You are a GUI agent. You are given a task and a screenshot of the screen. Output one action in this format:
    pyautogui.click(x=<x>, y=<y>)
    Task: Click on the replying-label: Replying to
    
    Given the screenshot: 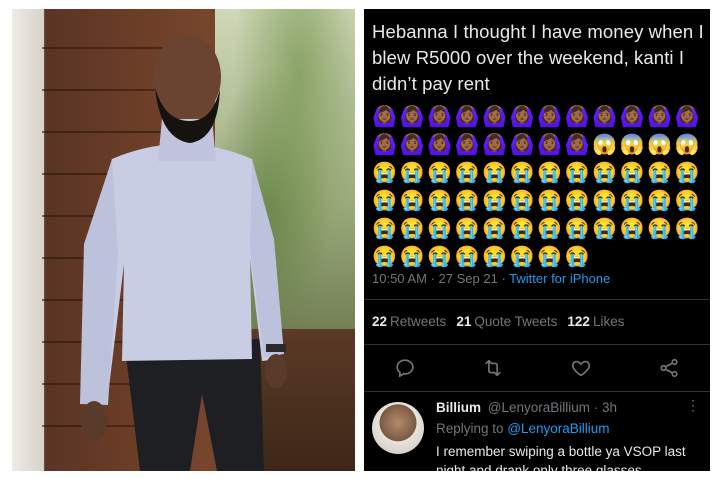 What is the action you would take?
    pyautogui.click(x=470, y=428)
    